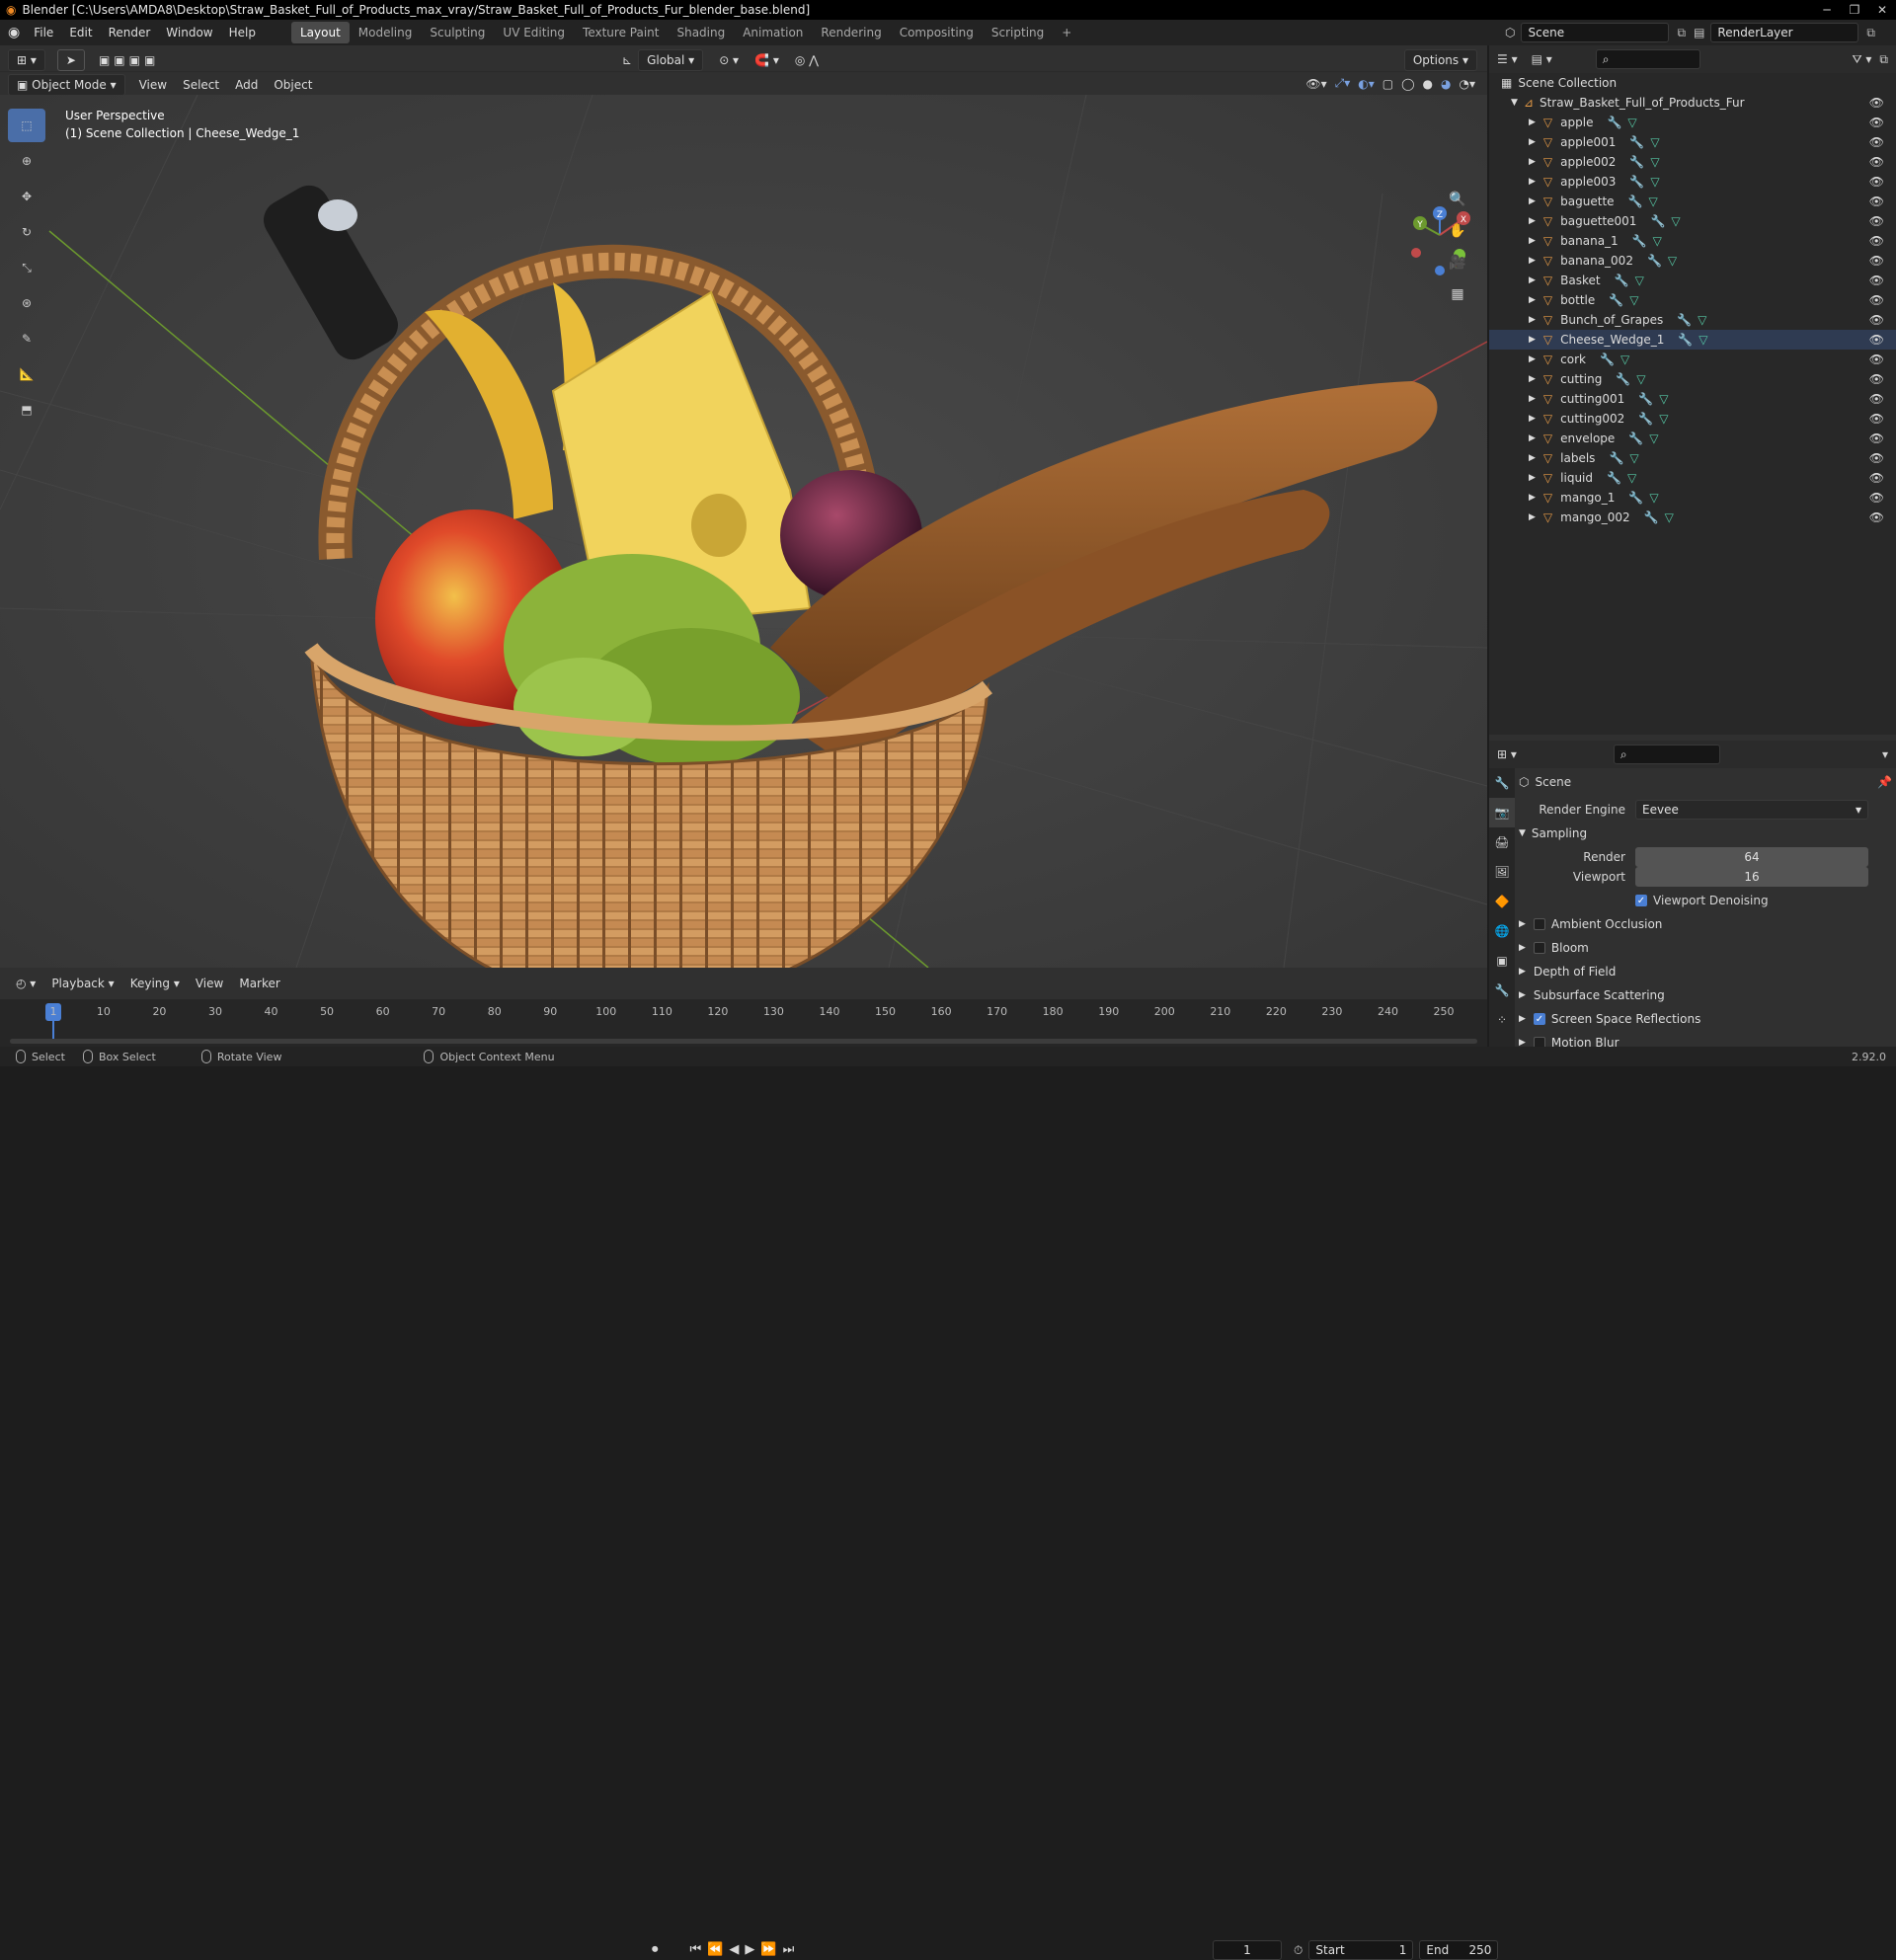 Image resolution: width=1896 pixels, height=1960 pixels. Describe the element at coordinates (1693, 162) in the screenshot. I see `outliner-object-row: ▶ ▽ apple002 🔧 ▽ 👁` at that location.